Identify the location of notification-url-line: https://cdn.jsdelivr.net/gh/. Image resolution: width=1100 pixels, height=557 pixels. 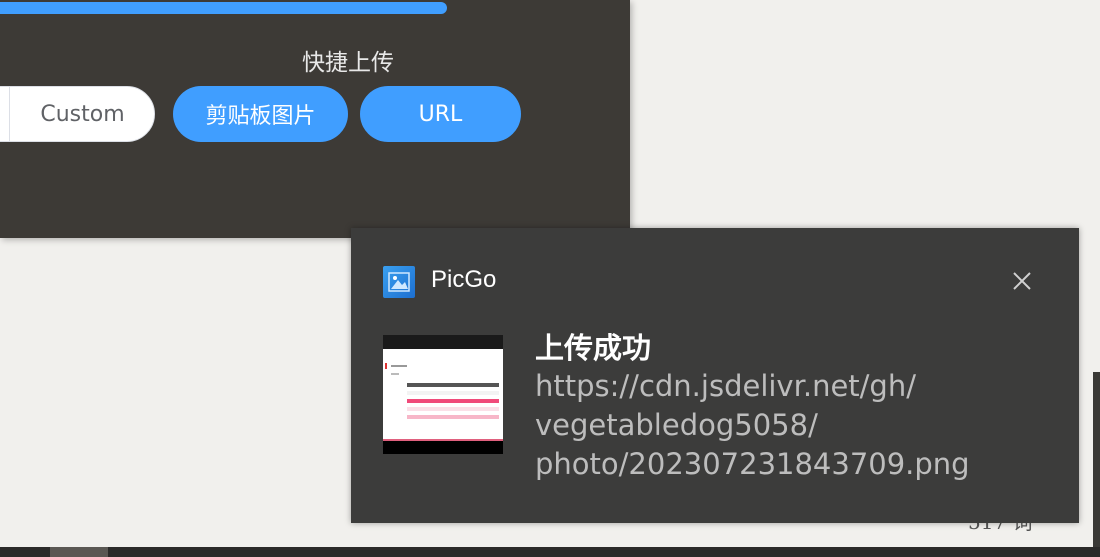
(725, 386).